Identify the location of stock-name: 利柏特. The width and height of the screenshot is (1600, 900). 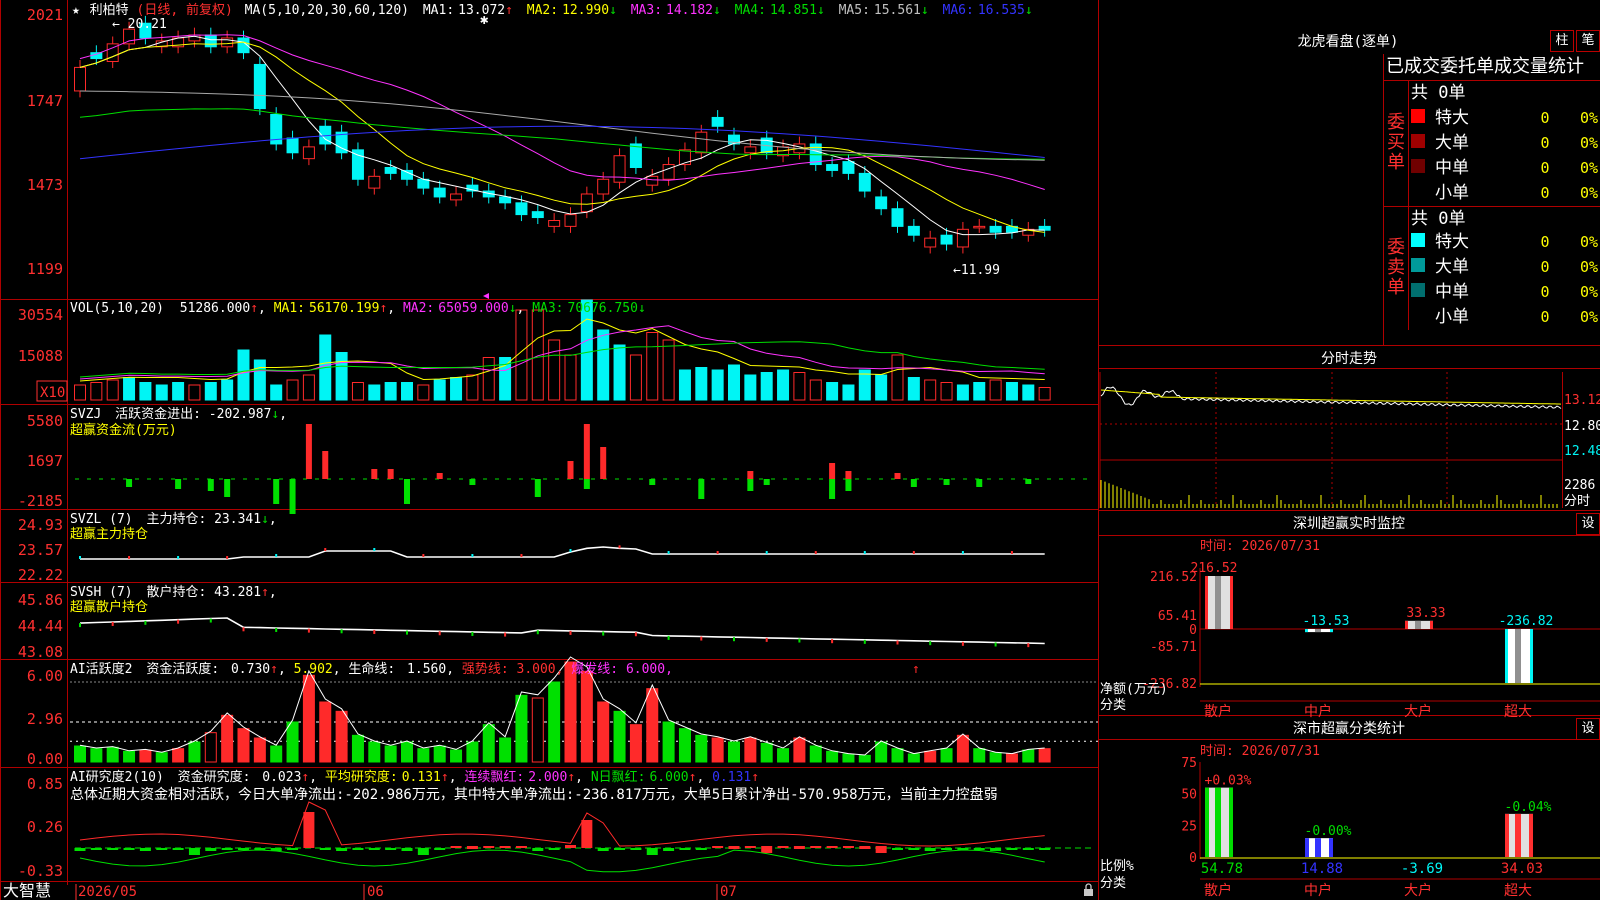
(109, 10).